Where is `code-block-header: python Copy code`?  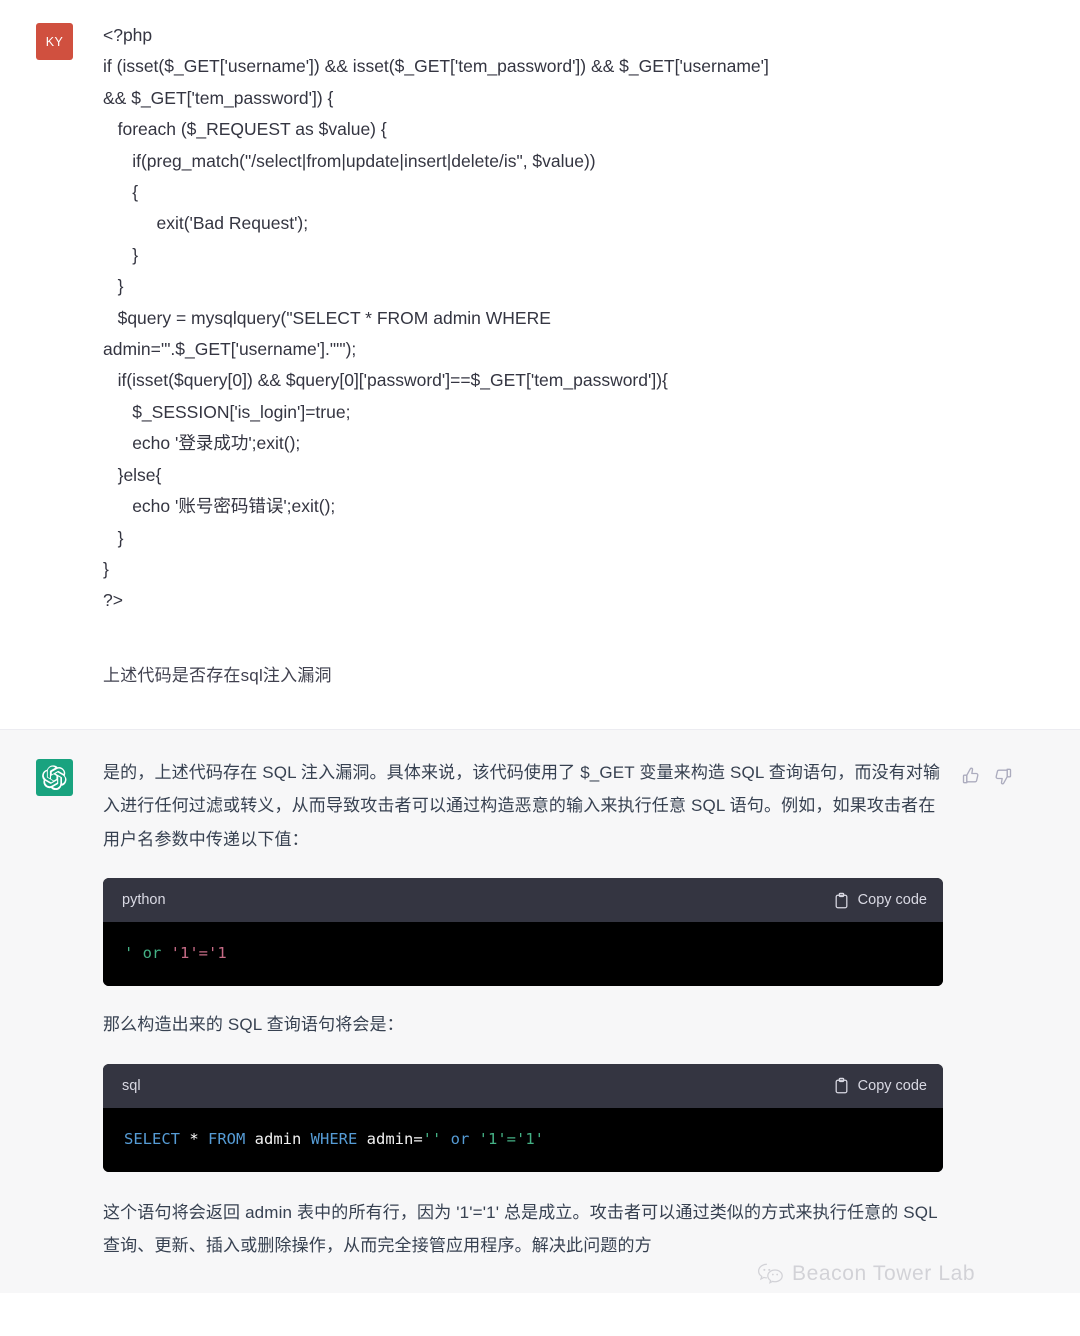
code-block-header: python Copy code is located at coordinates (523, 900).